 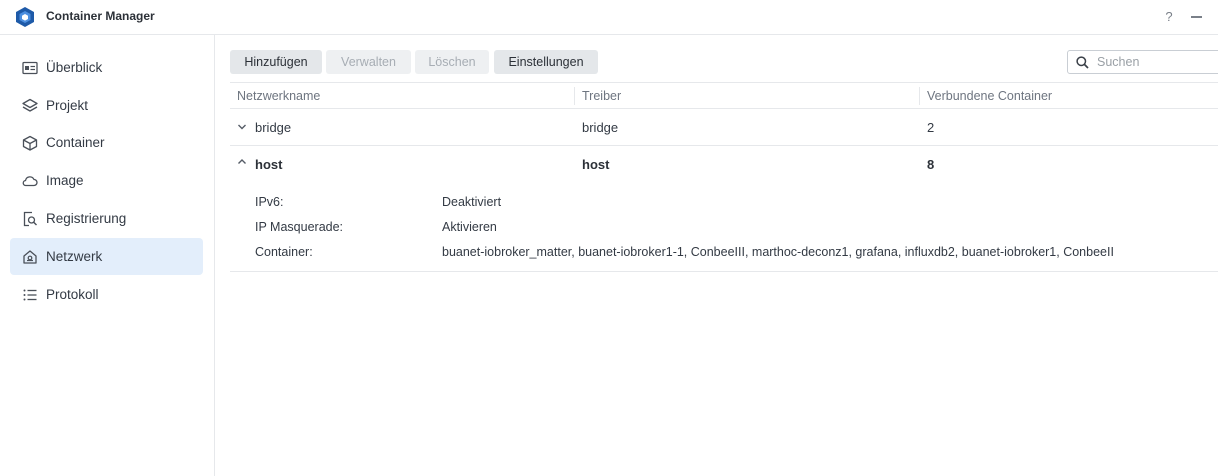 What do you see at coordinates (106, 142) in the screenshot?
I see `sidebar-item-container: Container` at bounding box center [106, 142].